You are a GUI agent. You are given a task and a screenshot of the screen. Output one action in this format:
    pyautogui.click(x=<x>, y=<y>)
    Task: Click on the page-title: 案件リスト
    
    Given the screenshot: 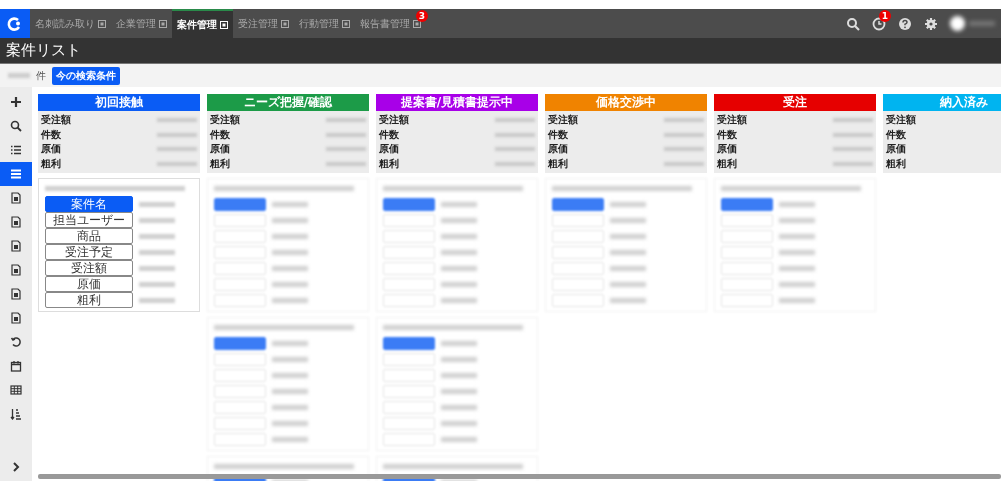 What is the action you would take?
    pyautogui.click(x=43, y=50)
    